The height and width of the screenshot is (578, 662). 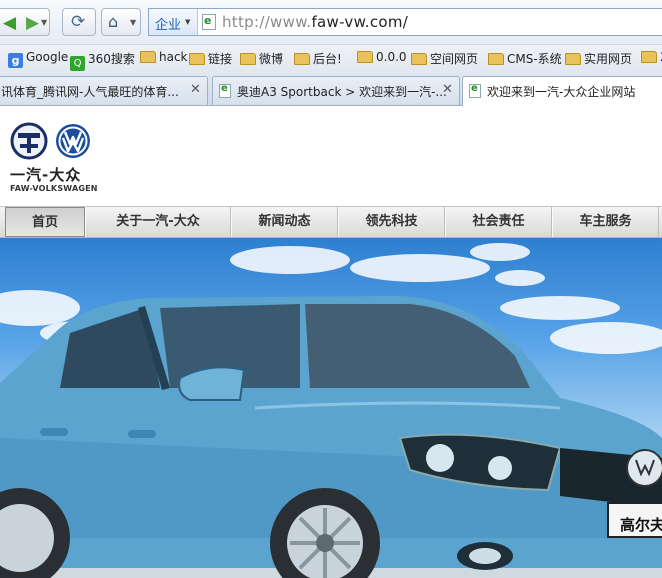 I want to click on url-domain: faw-vw.com/, so click(x=360, y=22).